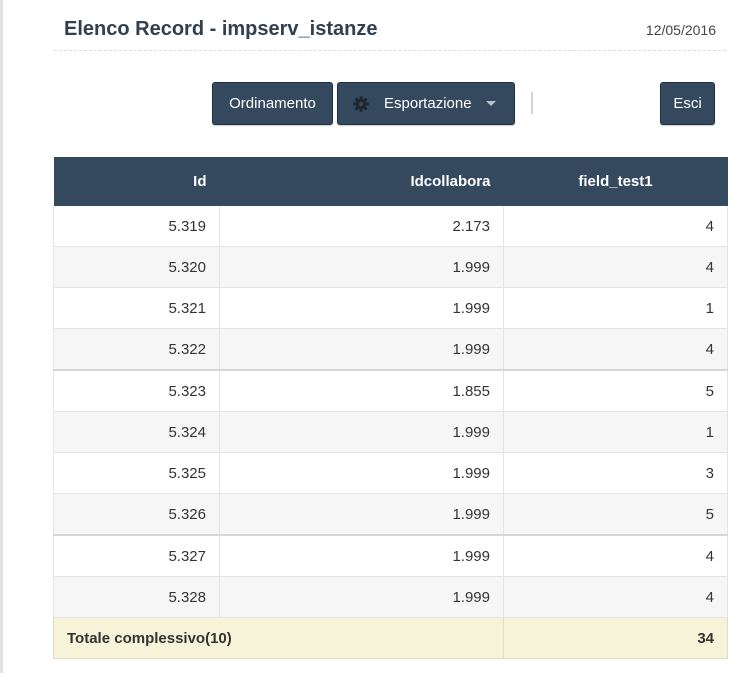 Image resolution: width=749 pixels, height=673 pixels. I want to click on cell-id: 5.326, so click(136, 514).